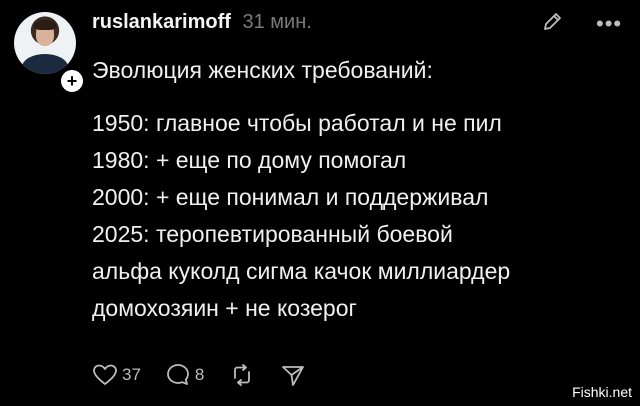  Describe the element at coordinates (178, 375) in the screenshot. I see `comment-icon` at that location.